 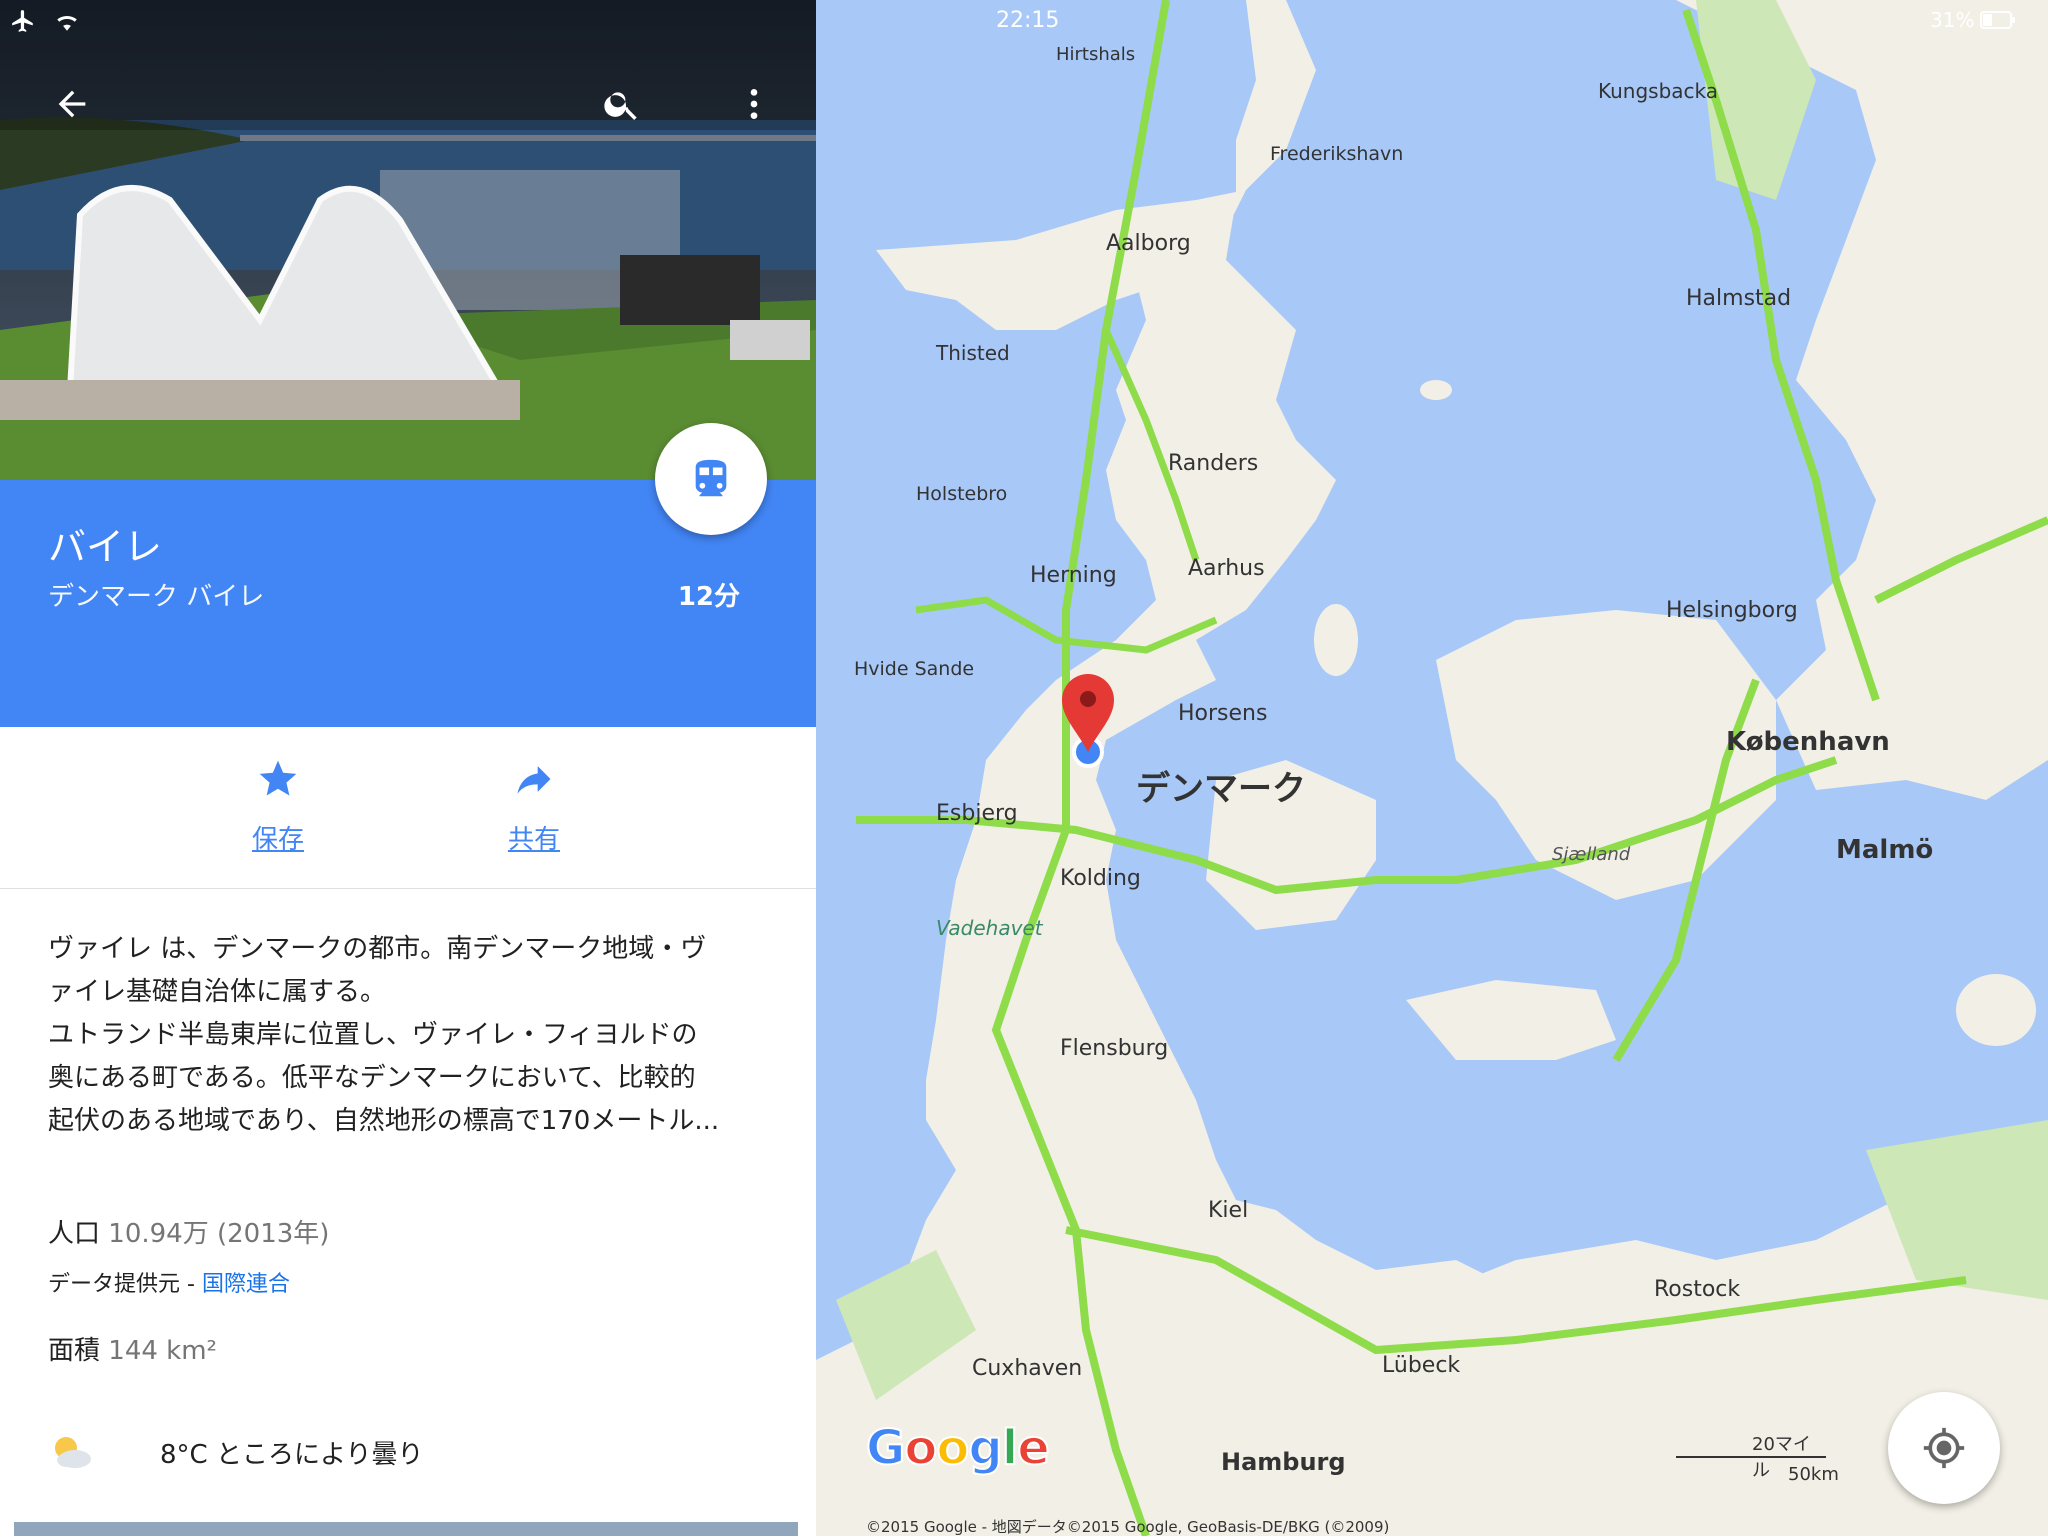 What do you see at coordinates (45, 21) in the screenshot?
I see `status-icons` at bounding box center [45, 21].